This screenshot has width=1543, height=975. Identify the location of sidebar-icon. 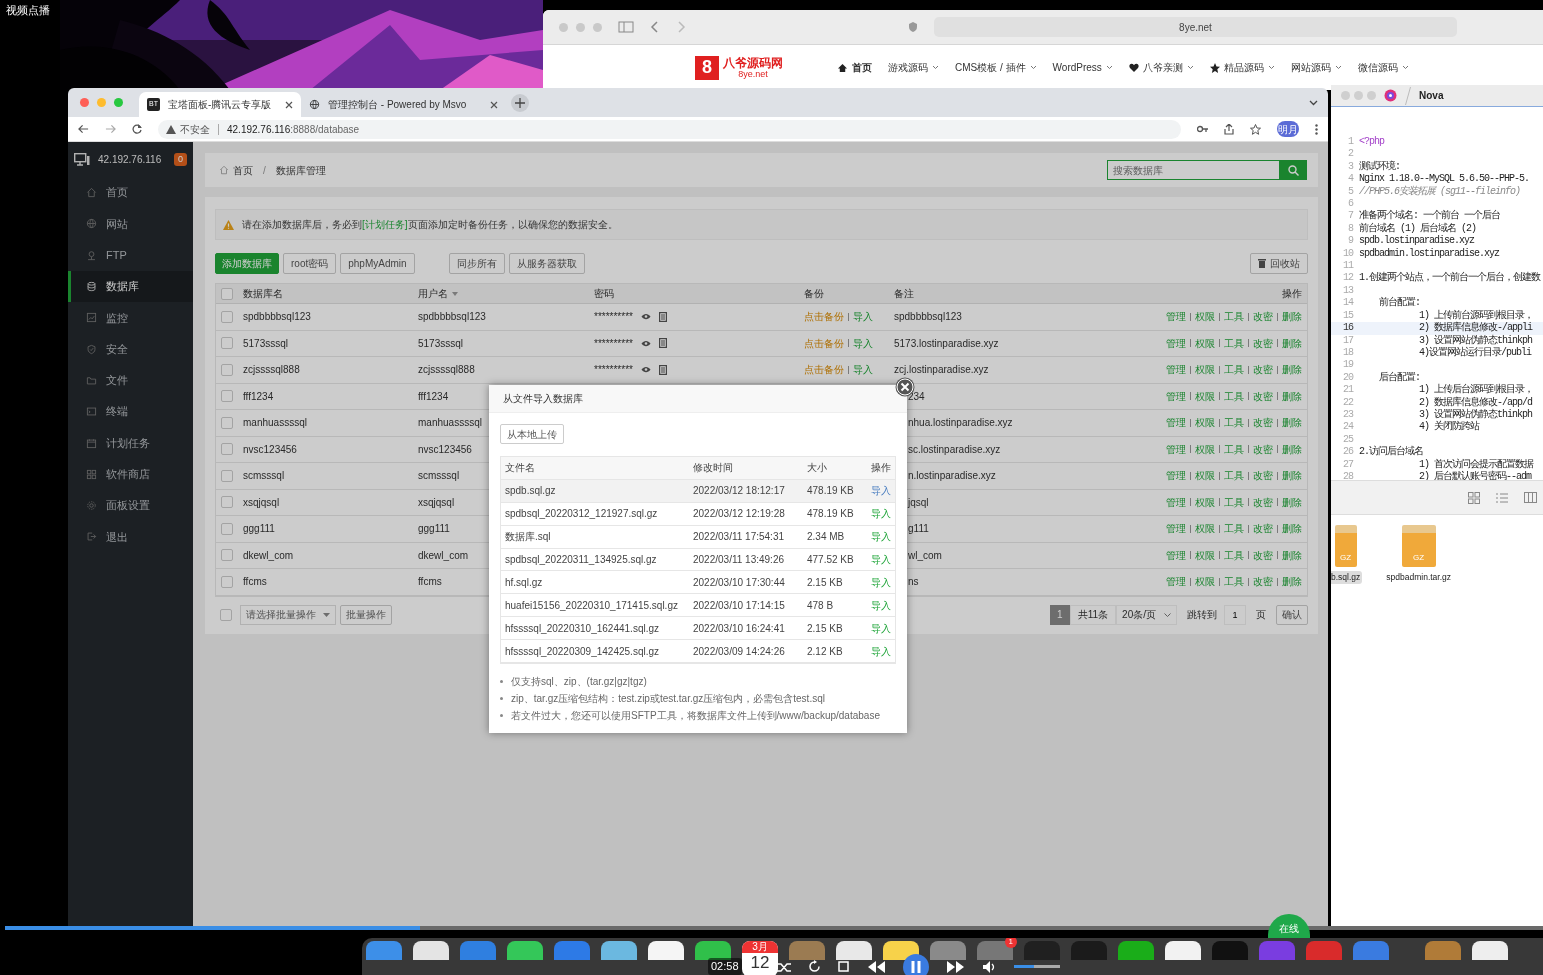
(626, 27).